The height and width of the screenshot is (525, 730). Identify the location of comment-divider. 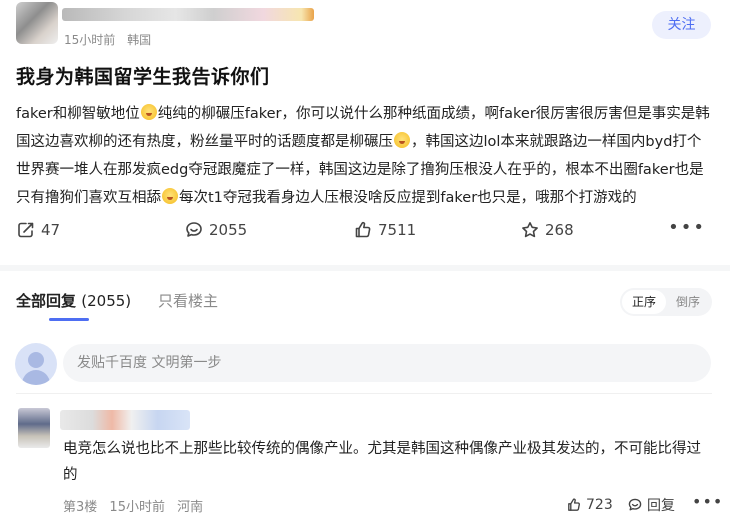
(364, 393).